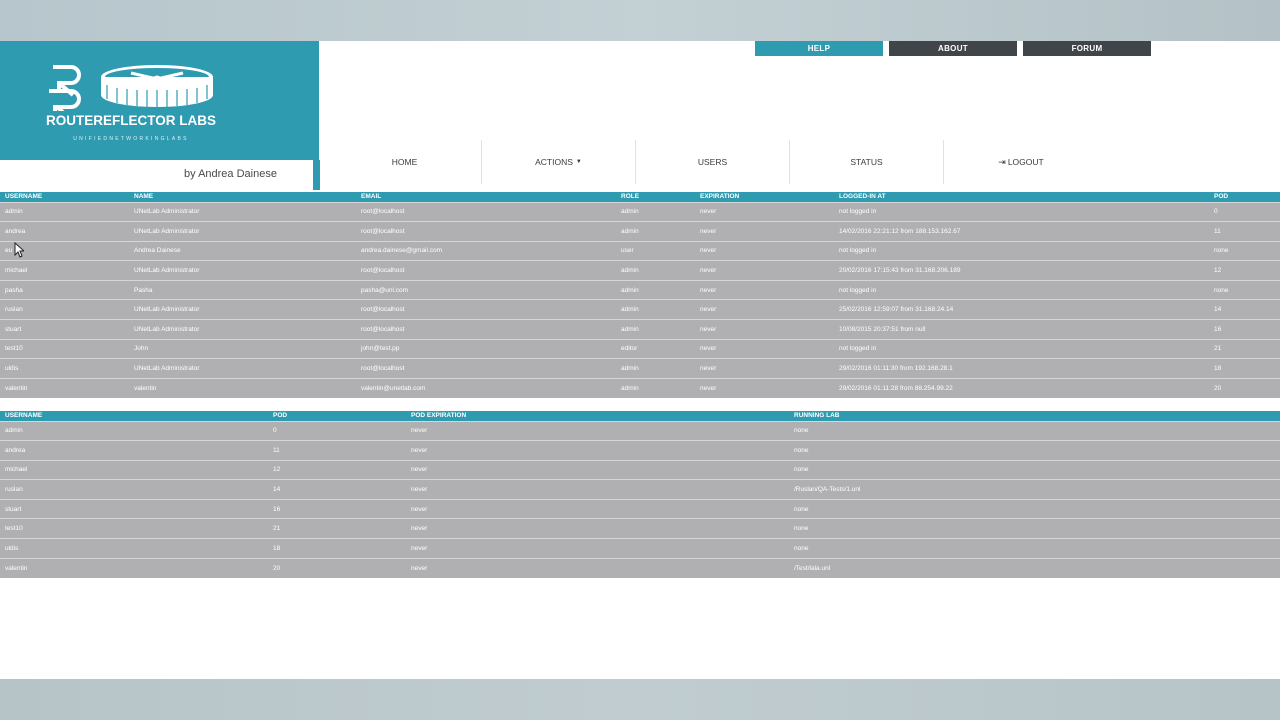 This screenshot has height=720, width=1280. I want to click on nav-actions-label: ACTIONS, so click(554, 162).